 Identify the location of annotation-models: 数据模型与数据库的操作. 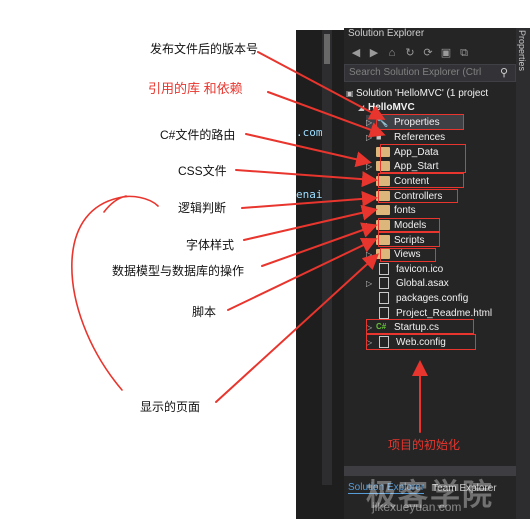
(178, 271).